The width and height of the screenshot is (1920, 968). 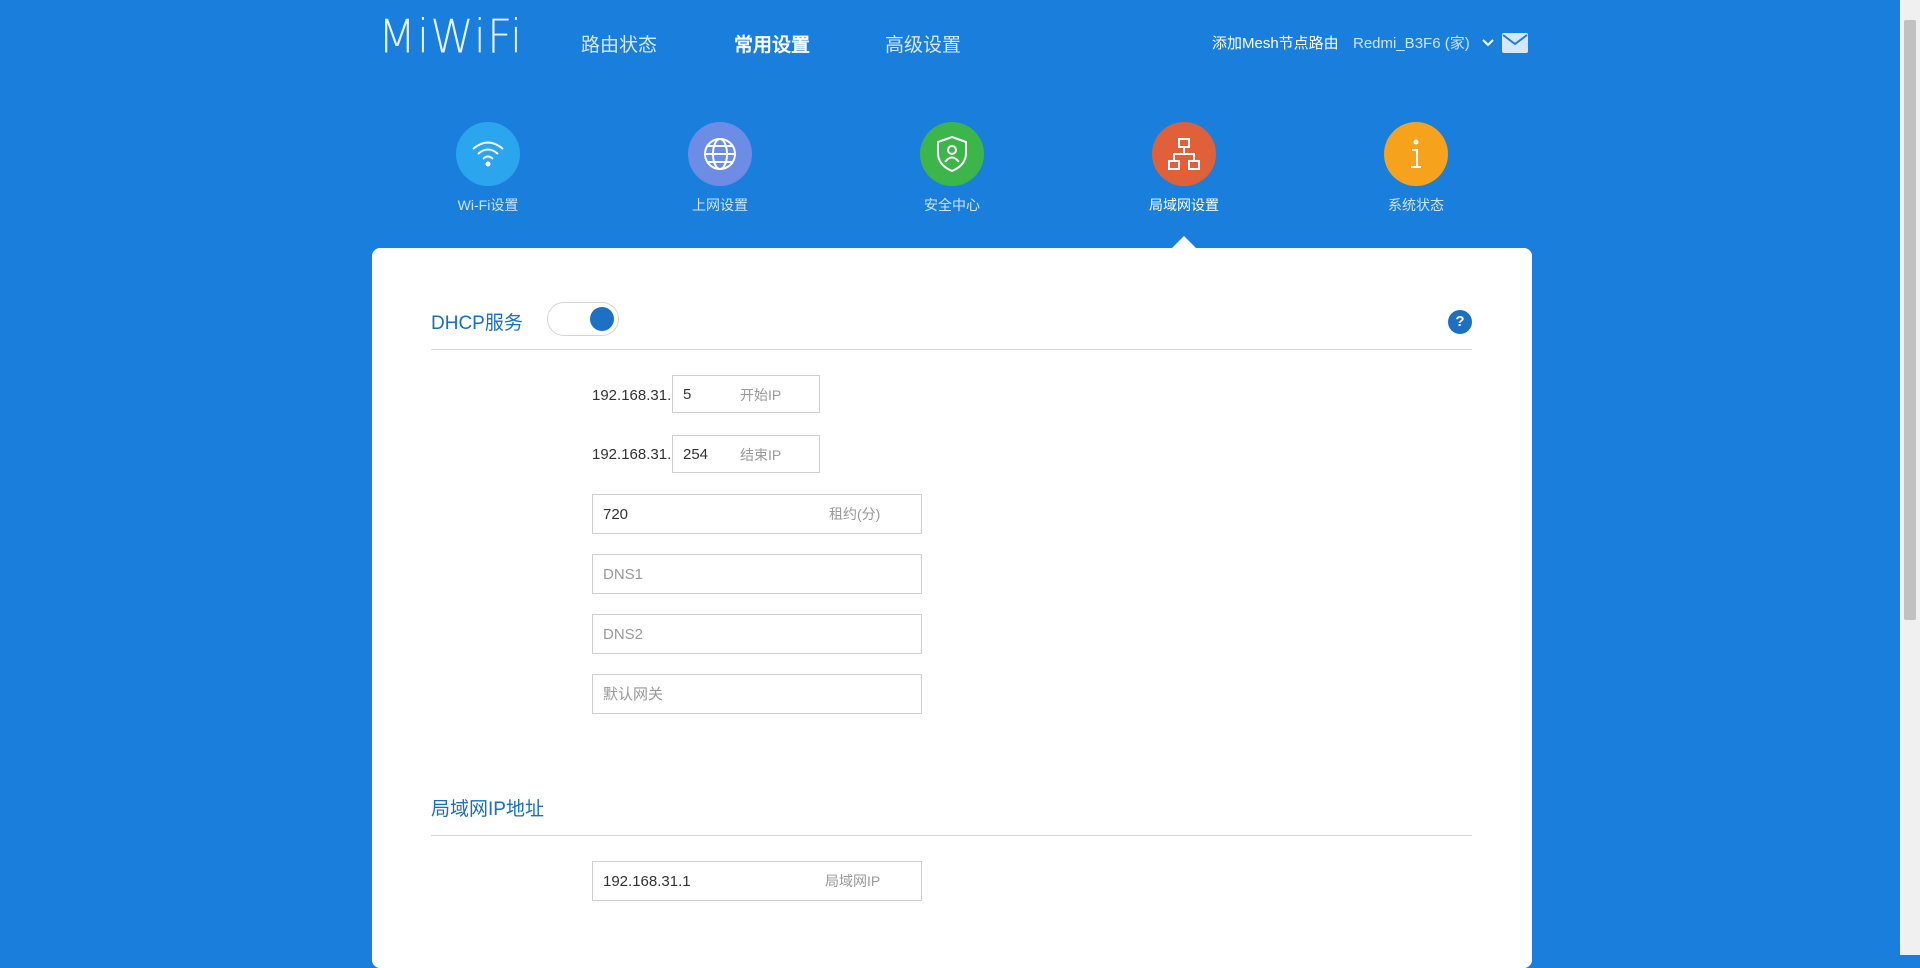 What do you see at coordinates (1460, 322) in the screenshot?
I see `help-icon: ?` at bounding box center [1460, 322].